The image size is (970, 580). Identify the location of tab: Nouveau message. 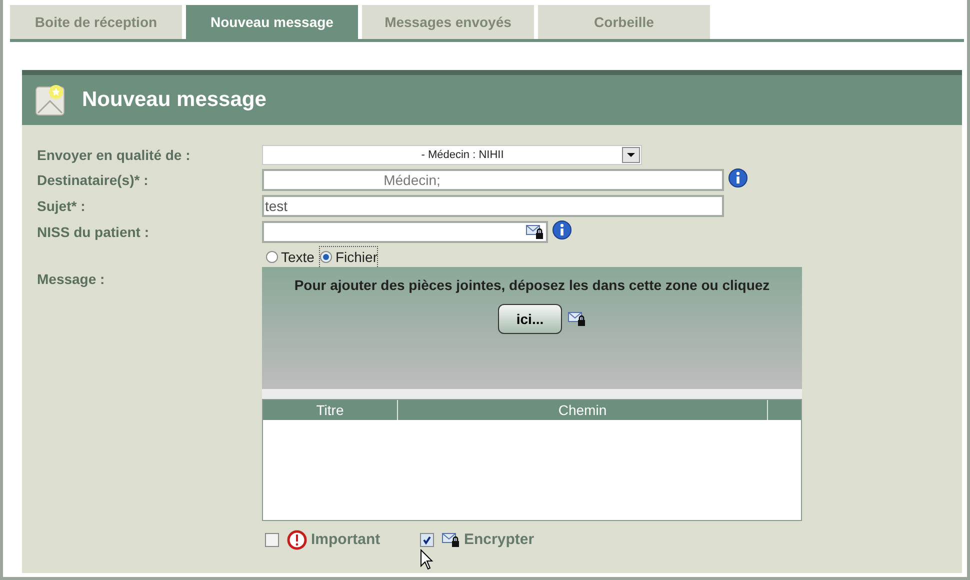
(272, 22).